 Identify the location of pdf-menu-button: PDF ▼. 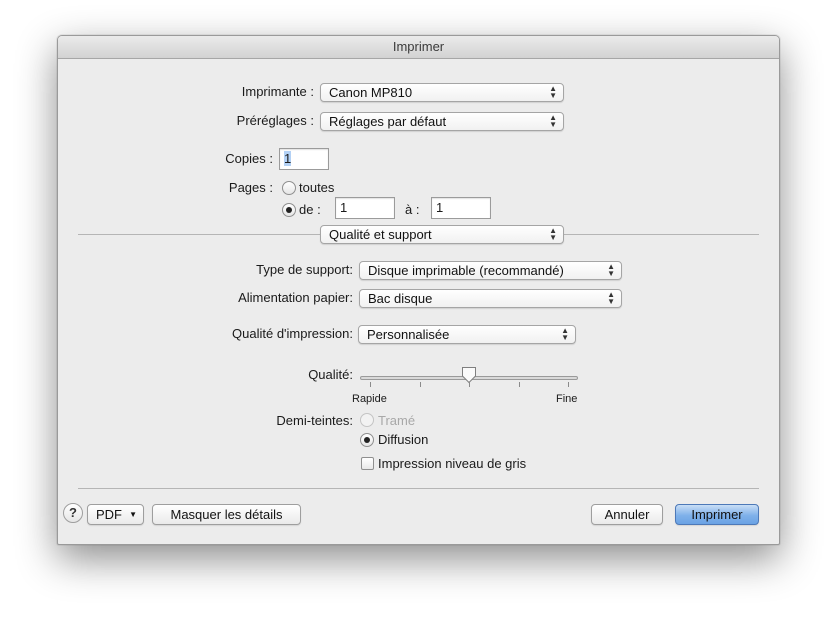
(115, 514).